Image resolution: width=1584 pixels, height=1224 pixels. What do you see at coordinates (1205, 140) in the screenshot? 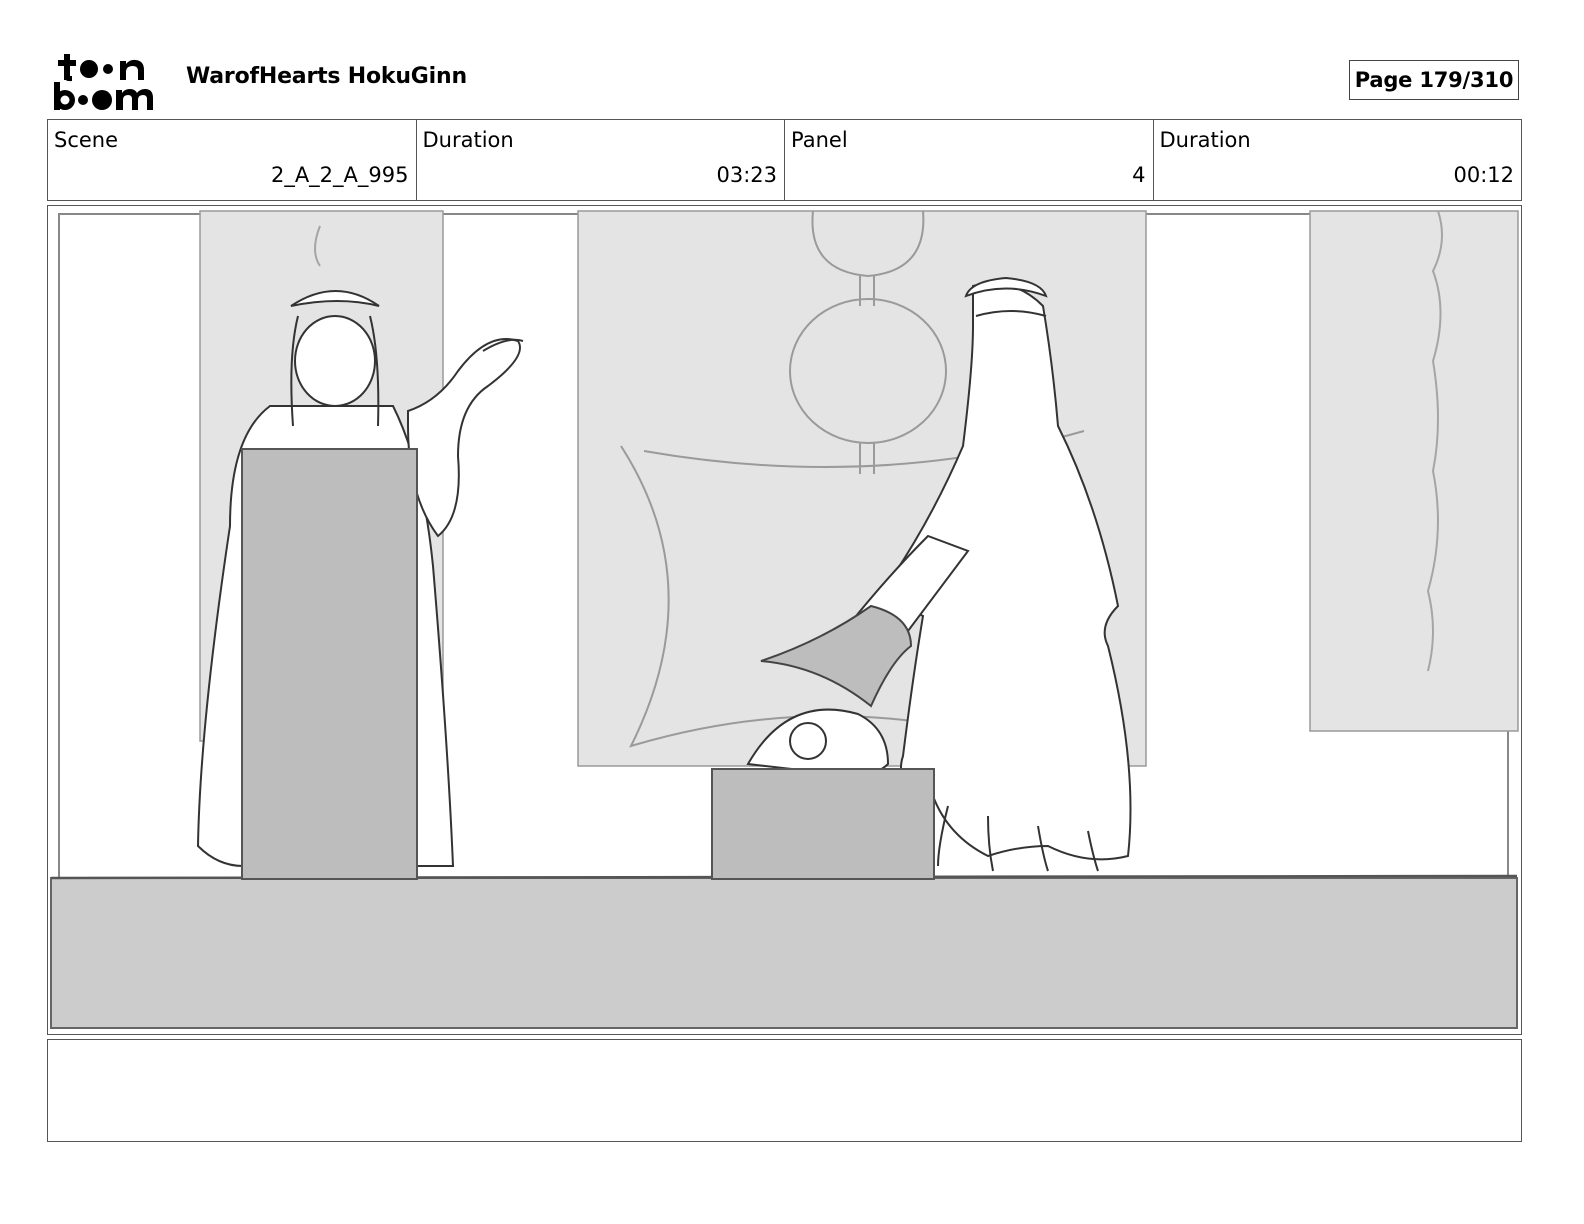
I see `panel-duration-label: Duration` at bounding box center [1205, 140].